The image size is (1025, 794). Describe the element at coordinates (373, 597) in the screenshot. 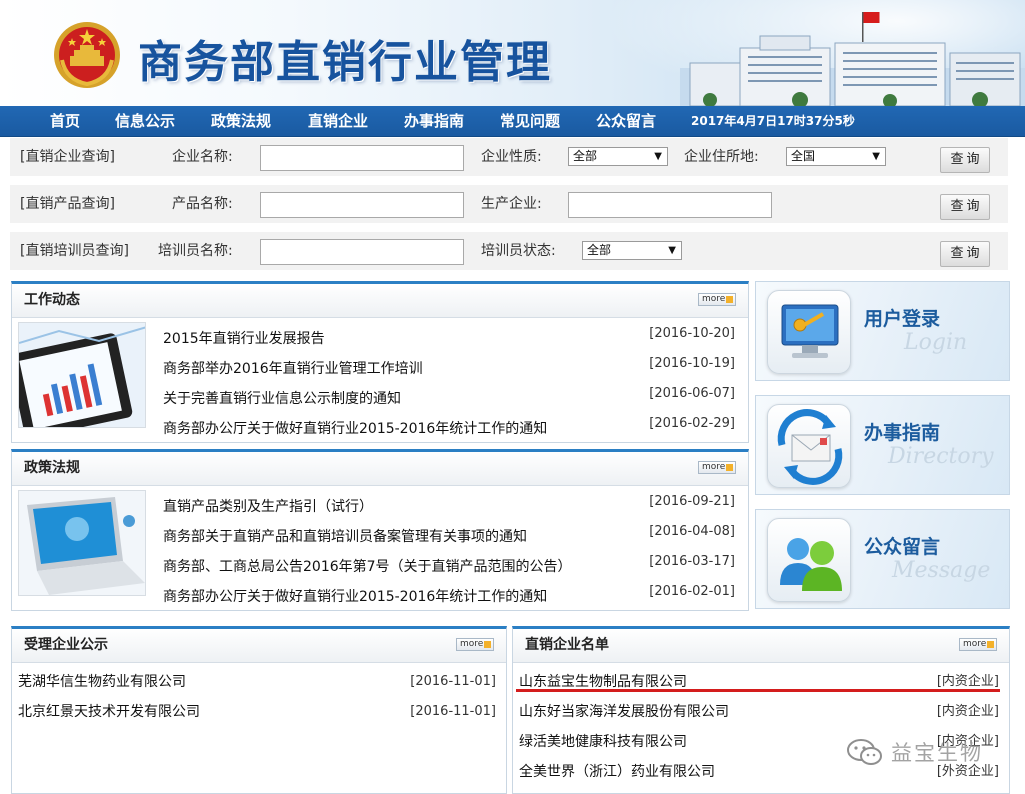

I see `policy-item: 商务部办公厅关于做好直销行业2015-2016年统计工作的通知` at that location.